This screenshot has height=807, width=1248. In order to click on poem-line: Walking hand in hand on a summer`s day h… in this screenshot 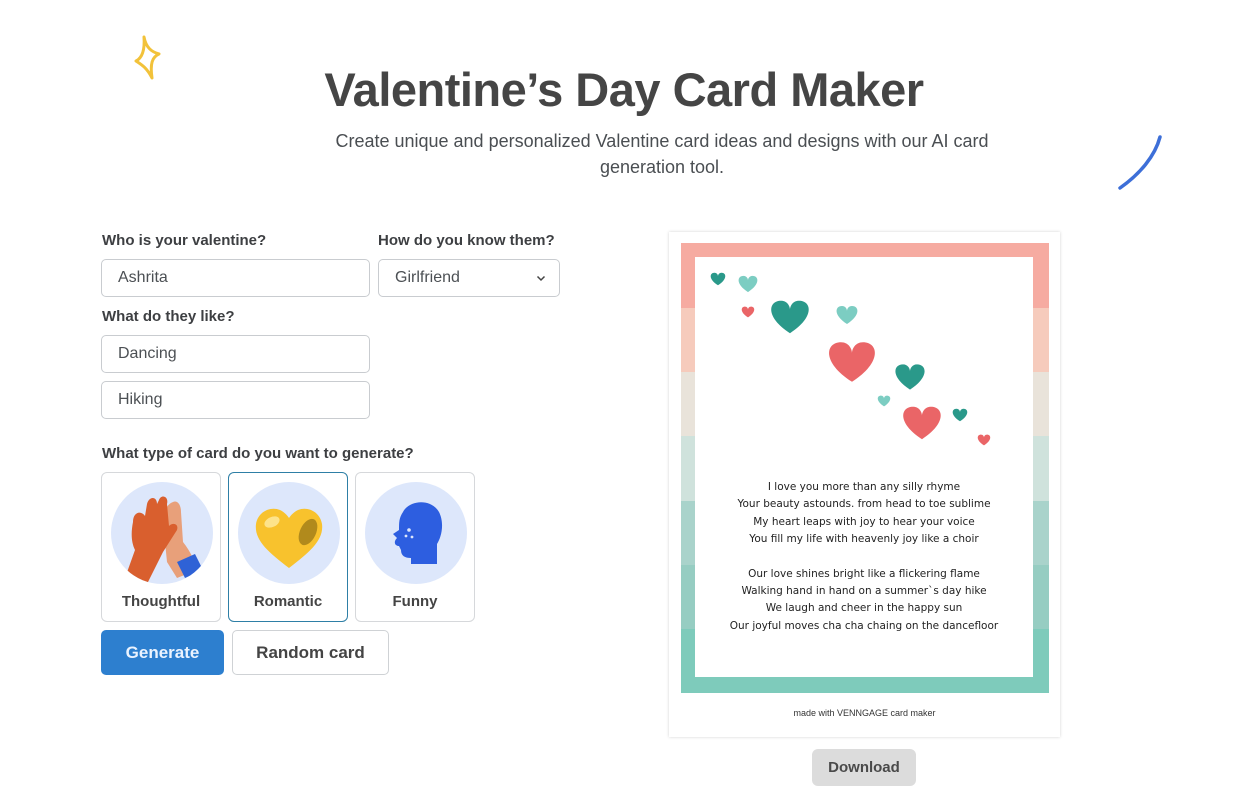, I will do `click(864, 591)`.